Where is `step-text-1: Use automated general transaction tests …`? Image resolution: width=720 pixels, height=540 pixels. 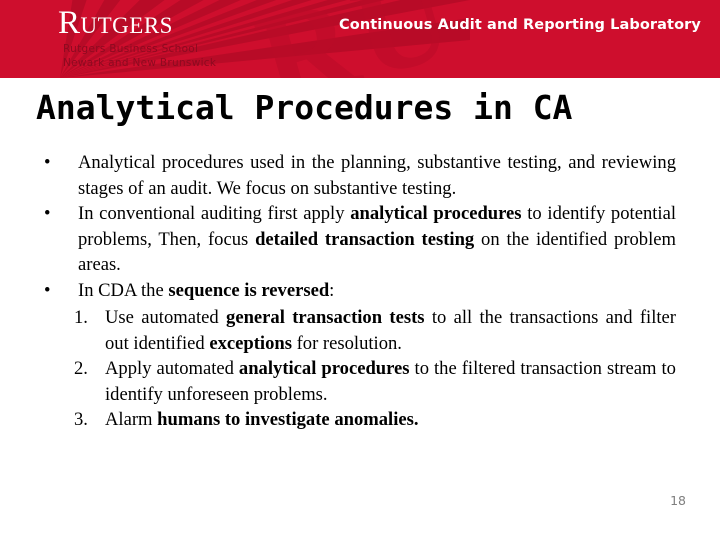 step-text-1: Use automated general transaction tests … is located at coordinates (390, 330).